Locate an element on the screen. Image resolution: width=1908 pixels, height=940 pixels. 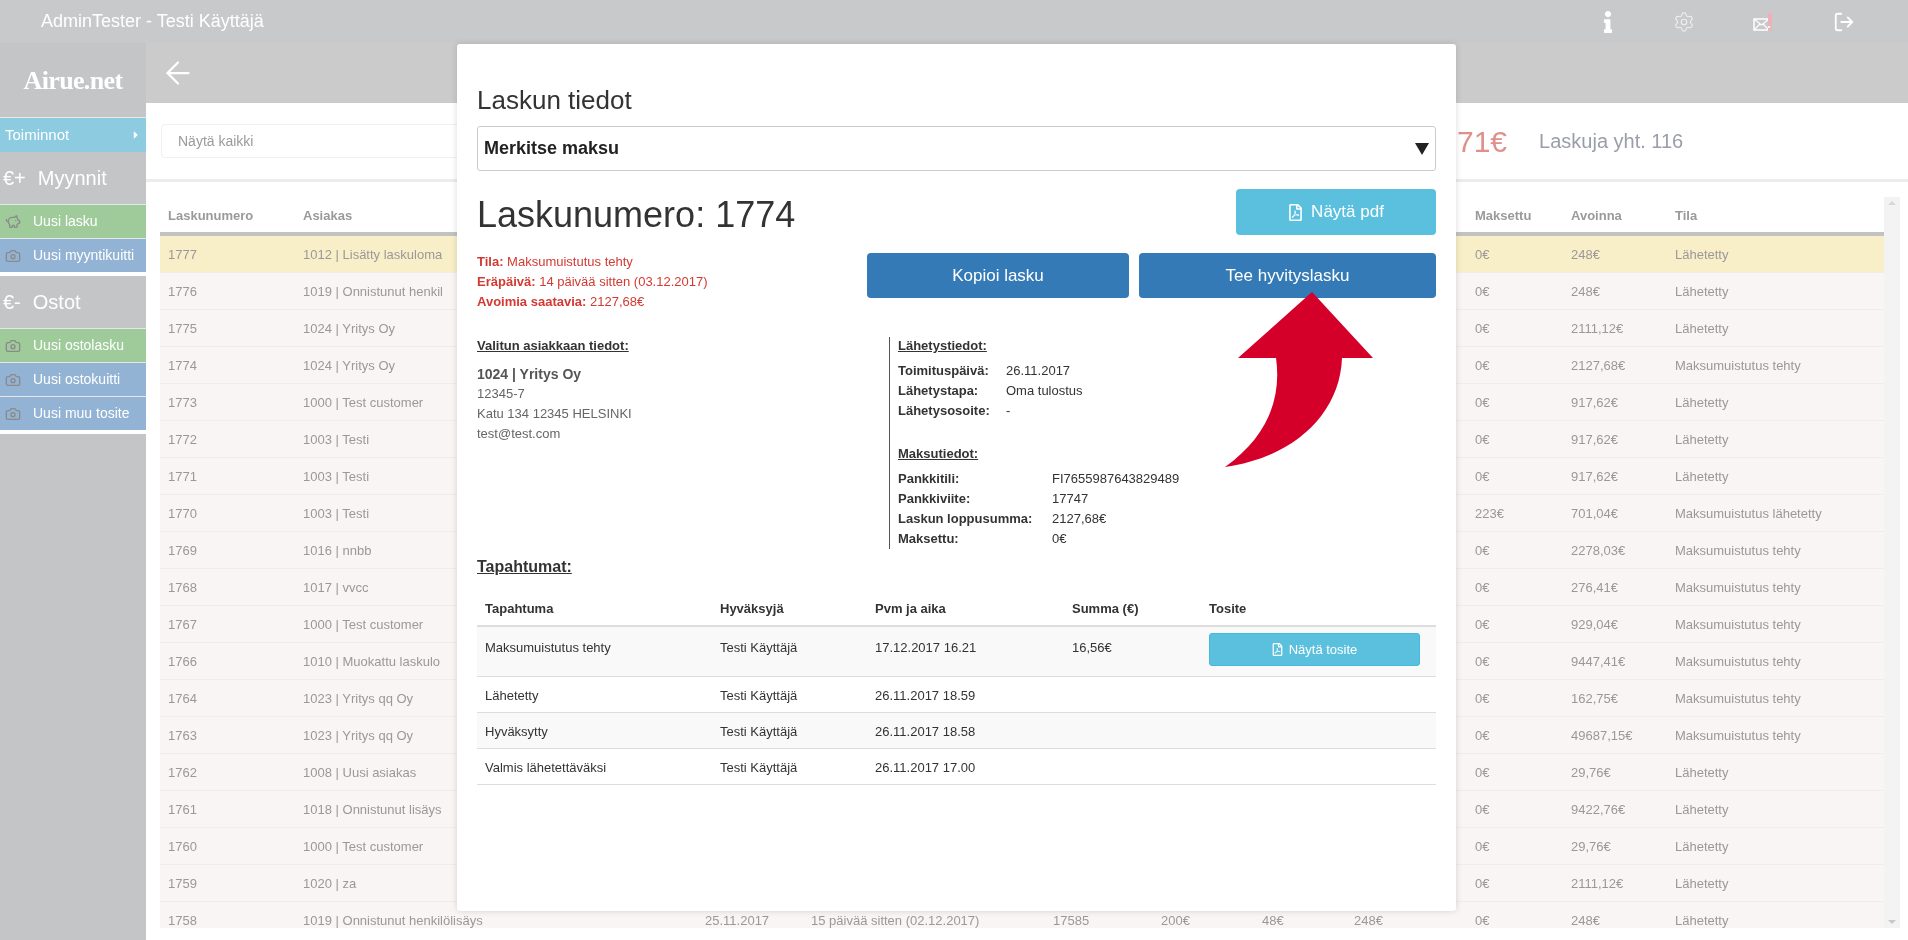
table-cell: 917,62€ is located at coordinates (1594, 439).